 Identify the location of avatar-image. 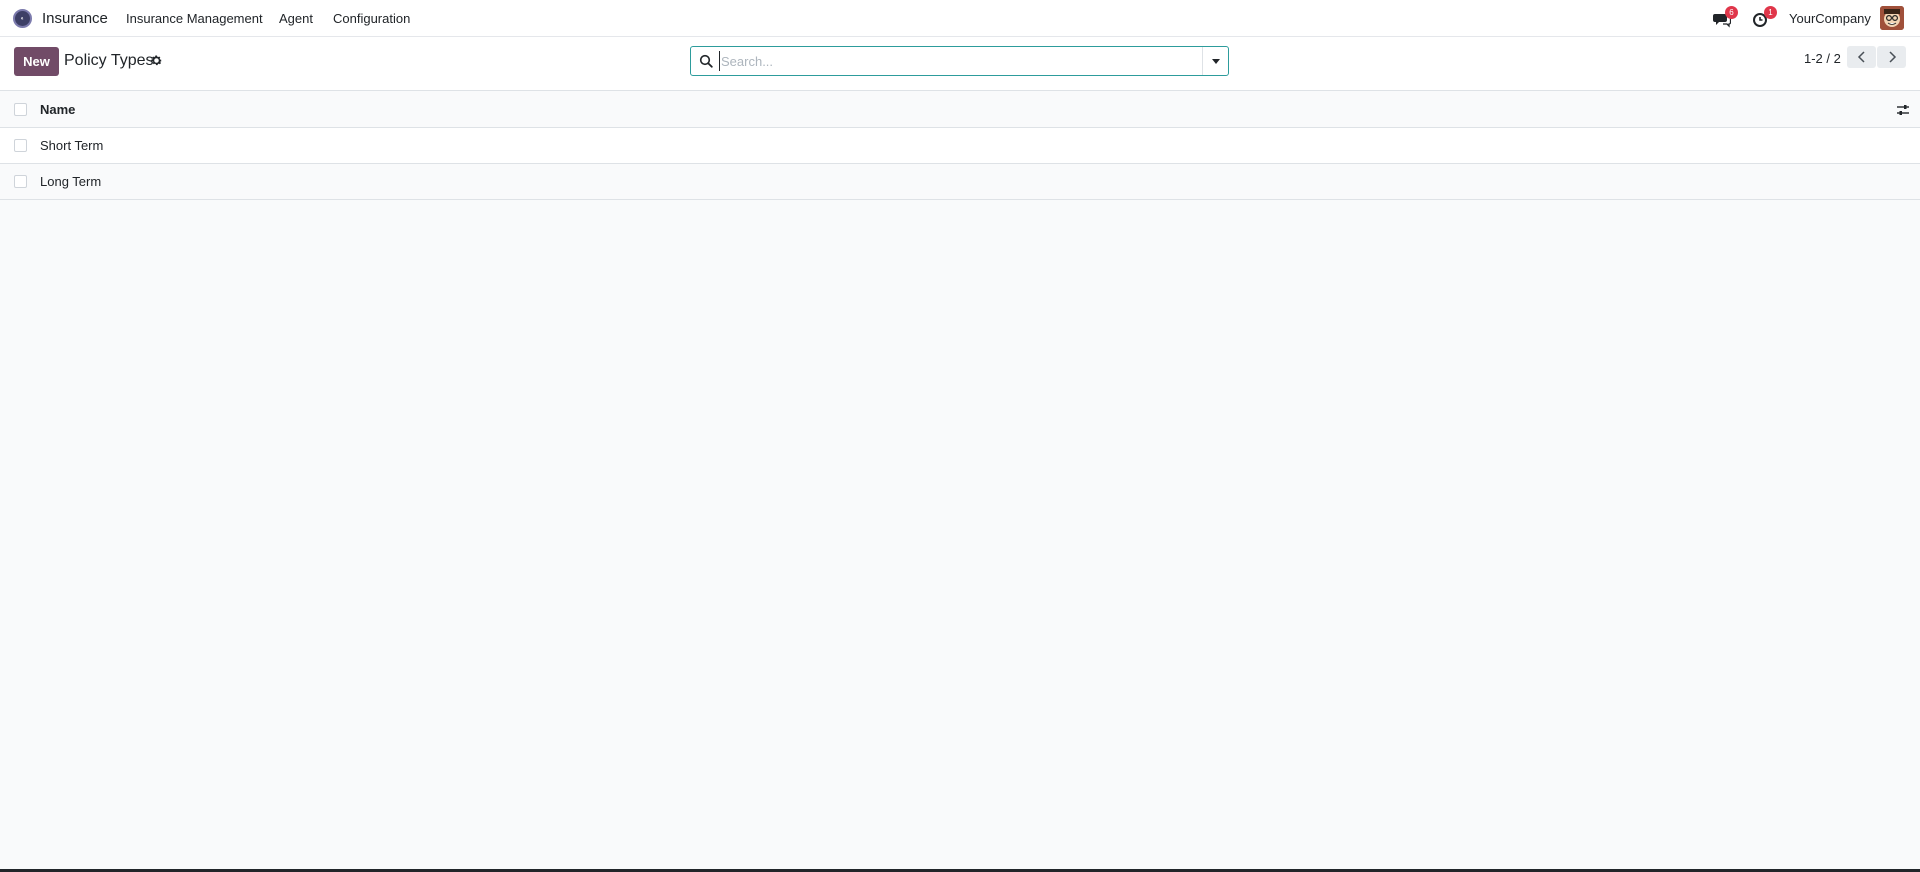
(1892, 18).